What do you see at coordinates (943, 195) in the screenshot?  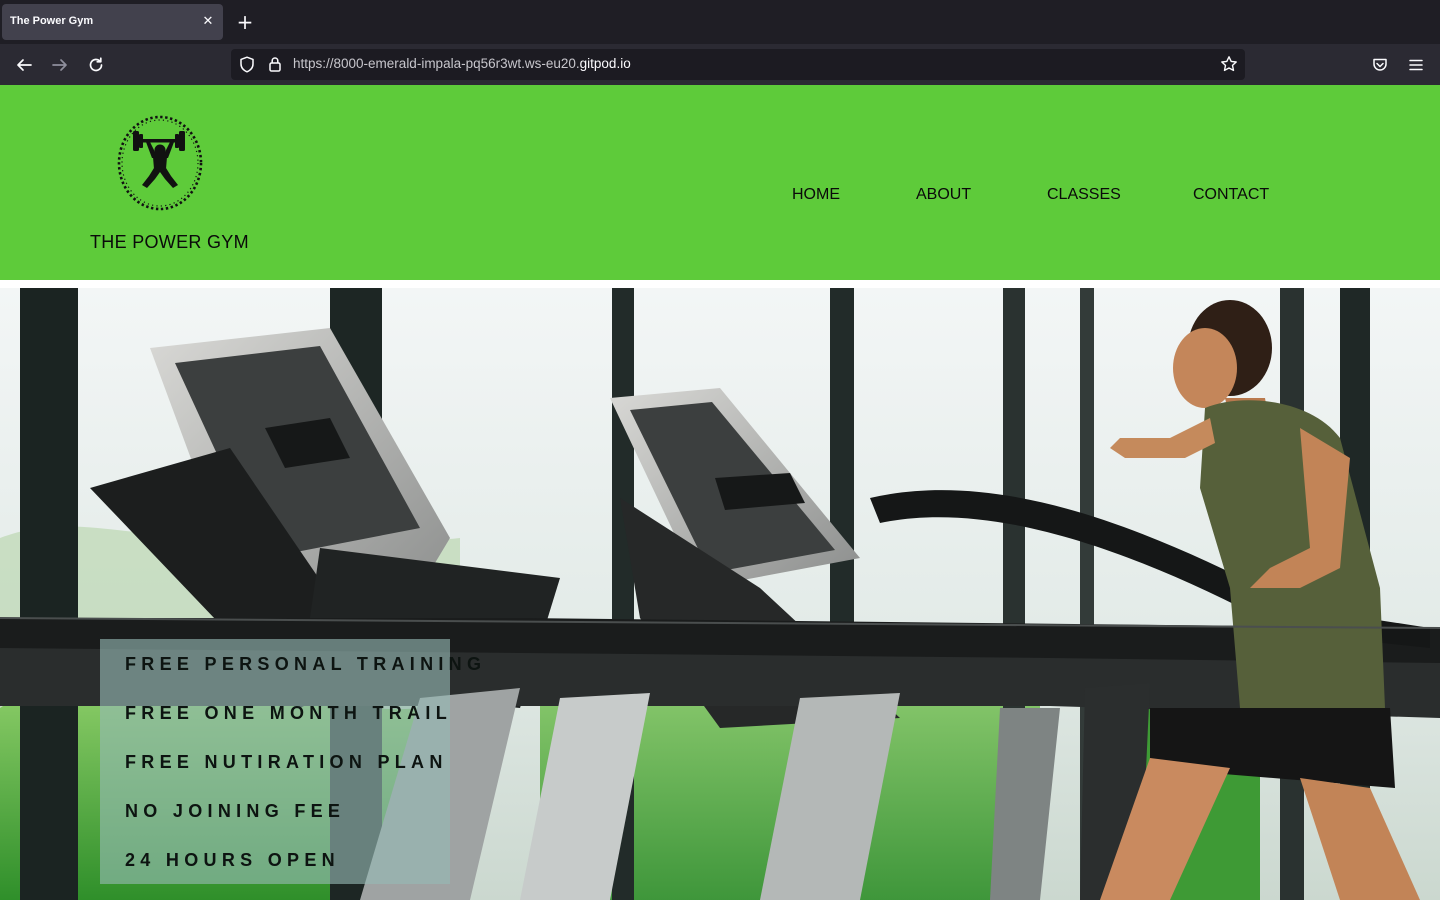 I see `nav-item-about: ABOUT` at bounding box center [943, 195].